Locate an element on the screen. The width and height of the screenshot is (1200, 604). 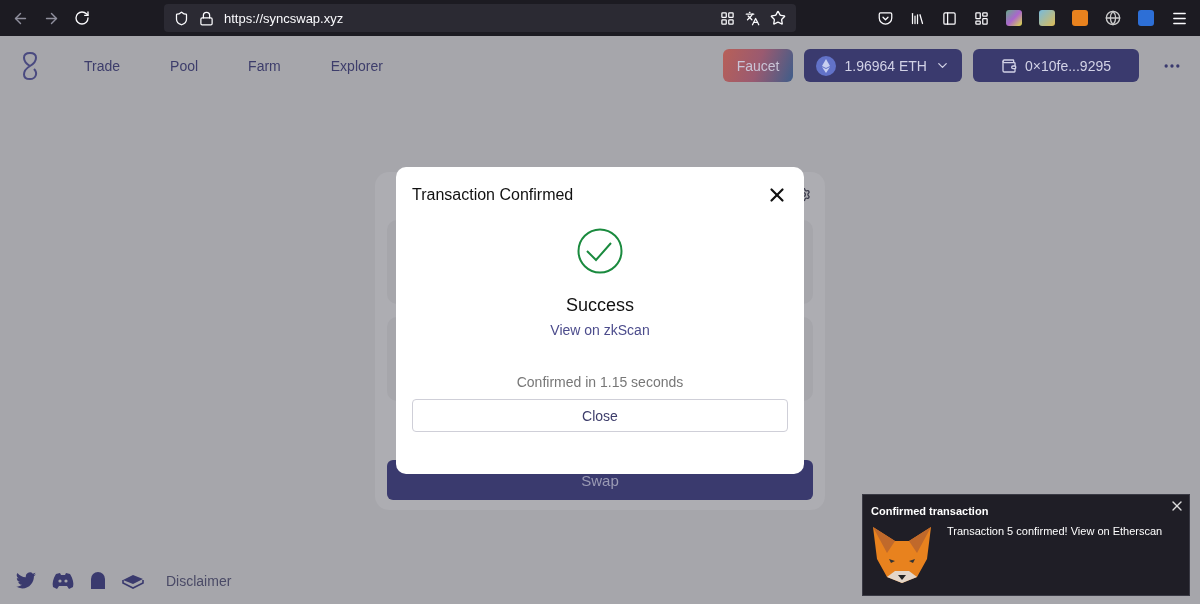
shield-icon is located at coordinates (181, 18).